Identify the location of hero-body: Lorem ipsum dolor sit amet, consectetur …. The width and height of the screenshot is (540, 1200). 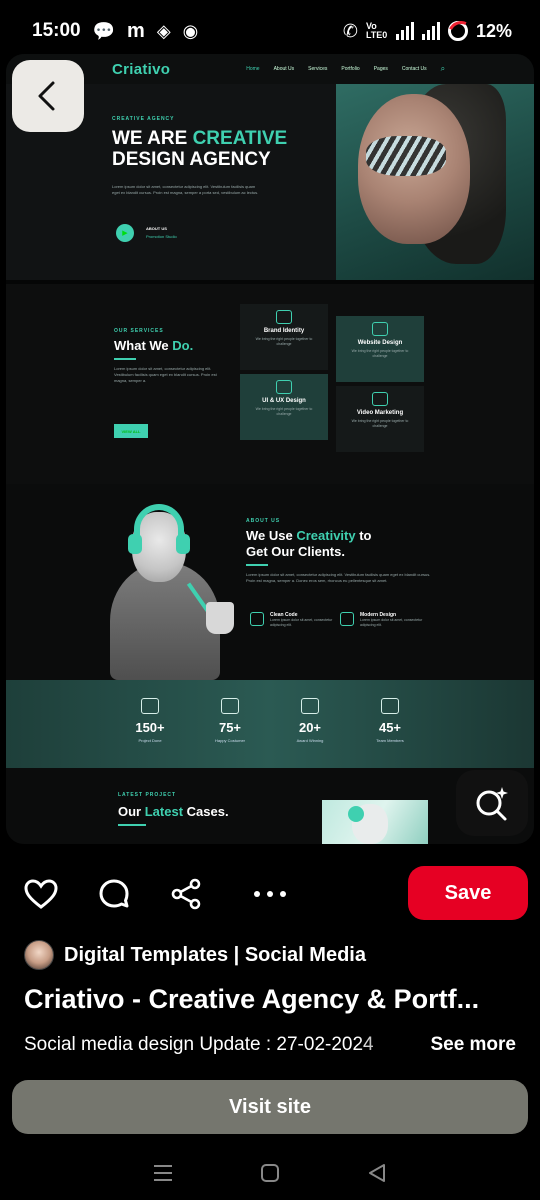
(185, 189).